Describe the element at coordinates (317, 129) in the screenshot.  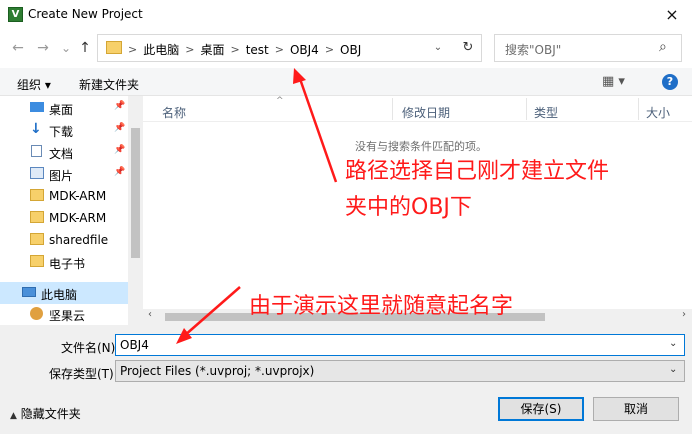
I see `annotation-arrow-path` at that location.